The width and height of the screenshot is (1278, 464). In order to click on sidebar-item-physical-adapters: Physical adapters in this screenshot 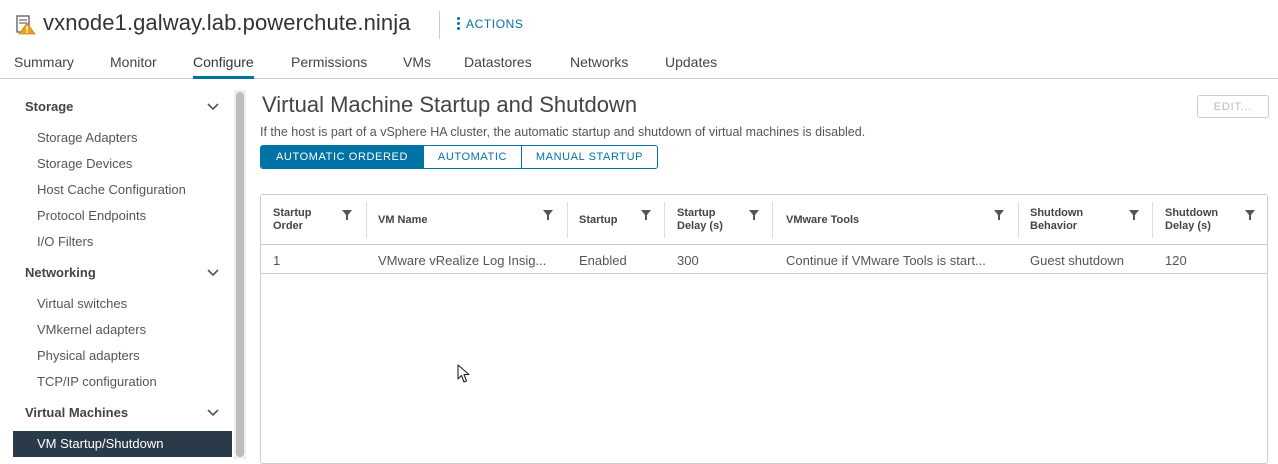, I will do `click(88, 355)`.